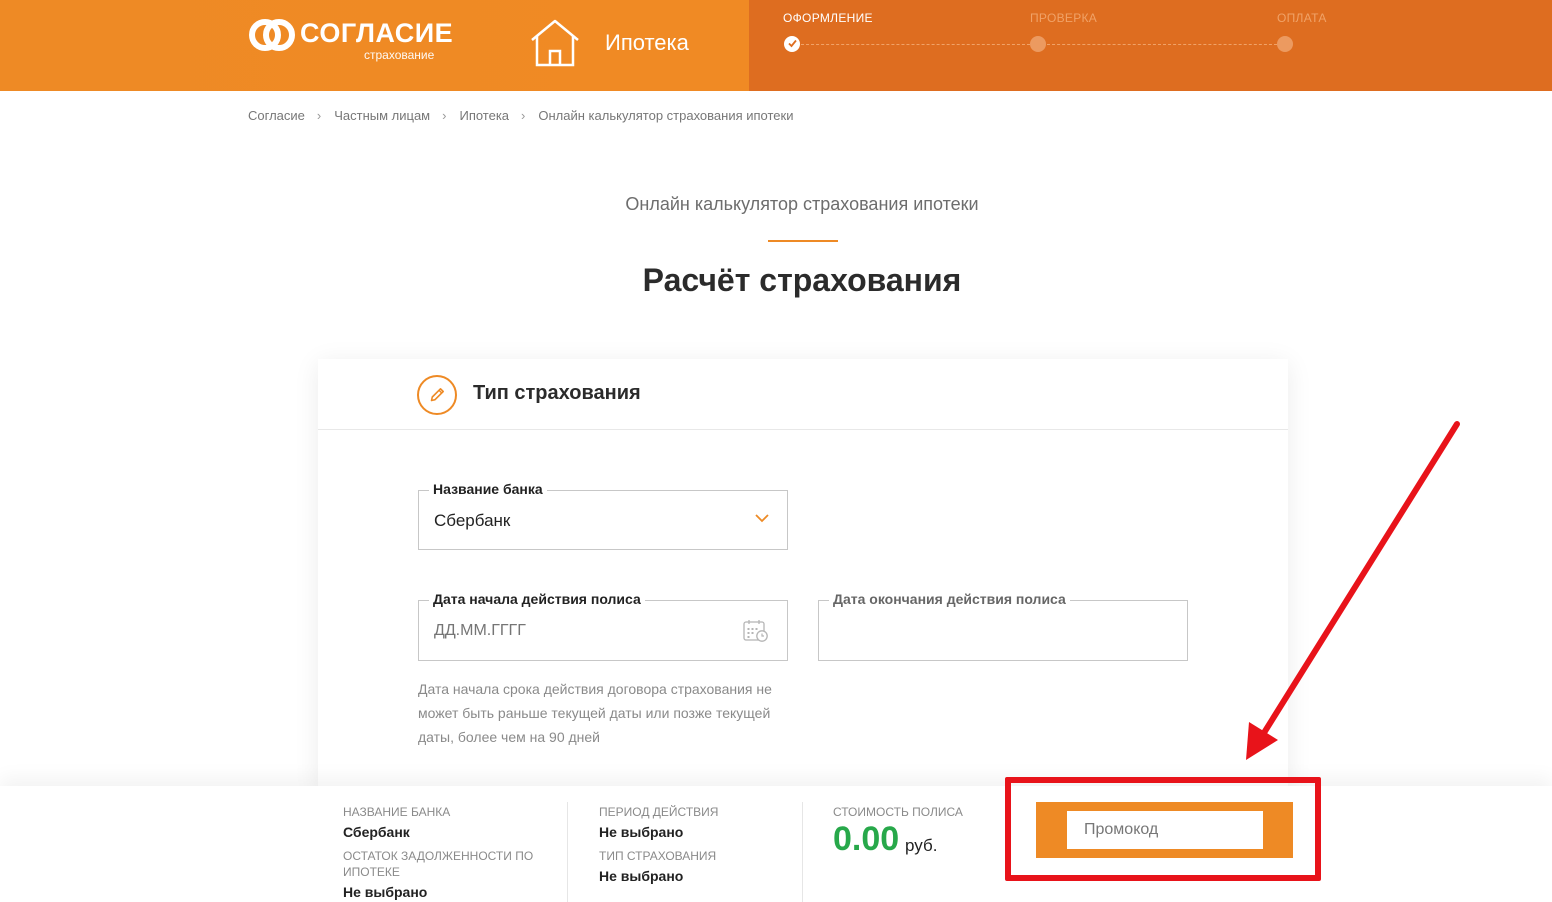  Describe the element at coordinates (603, 515) in the screenshot. I see `bank-select: Название банка Сбербанк` at that location.